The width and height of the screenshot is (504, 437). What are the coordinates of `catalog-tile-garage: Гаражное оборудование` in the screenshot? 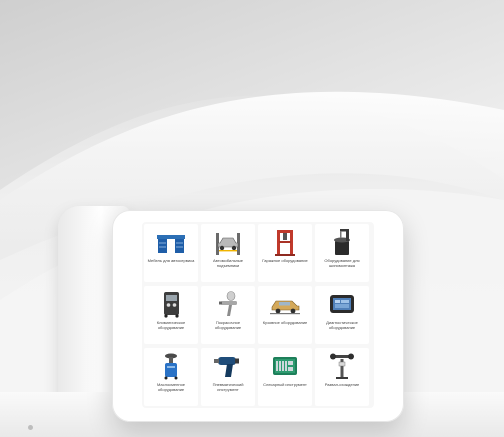 It's located at (285, 253).